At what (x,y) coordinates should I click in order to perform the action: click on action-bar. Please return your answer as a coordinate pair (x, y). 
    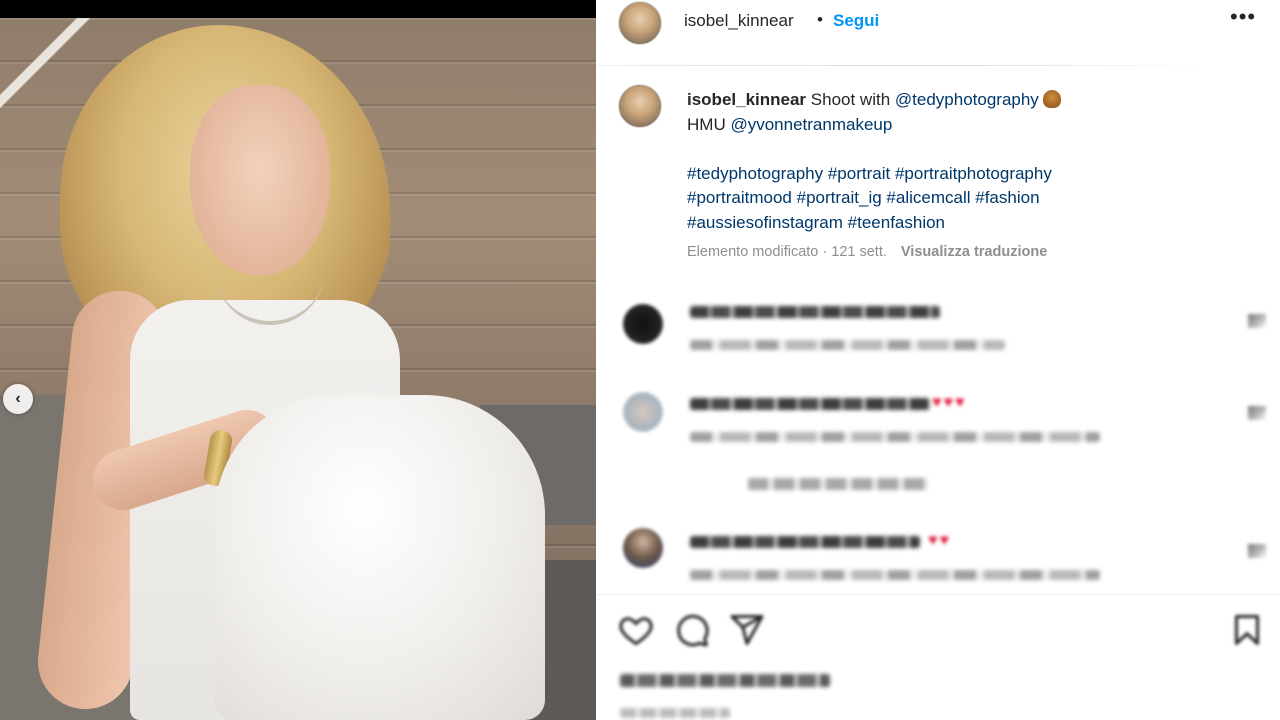
    Looking at the image, I should click on (938, 630).